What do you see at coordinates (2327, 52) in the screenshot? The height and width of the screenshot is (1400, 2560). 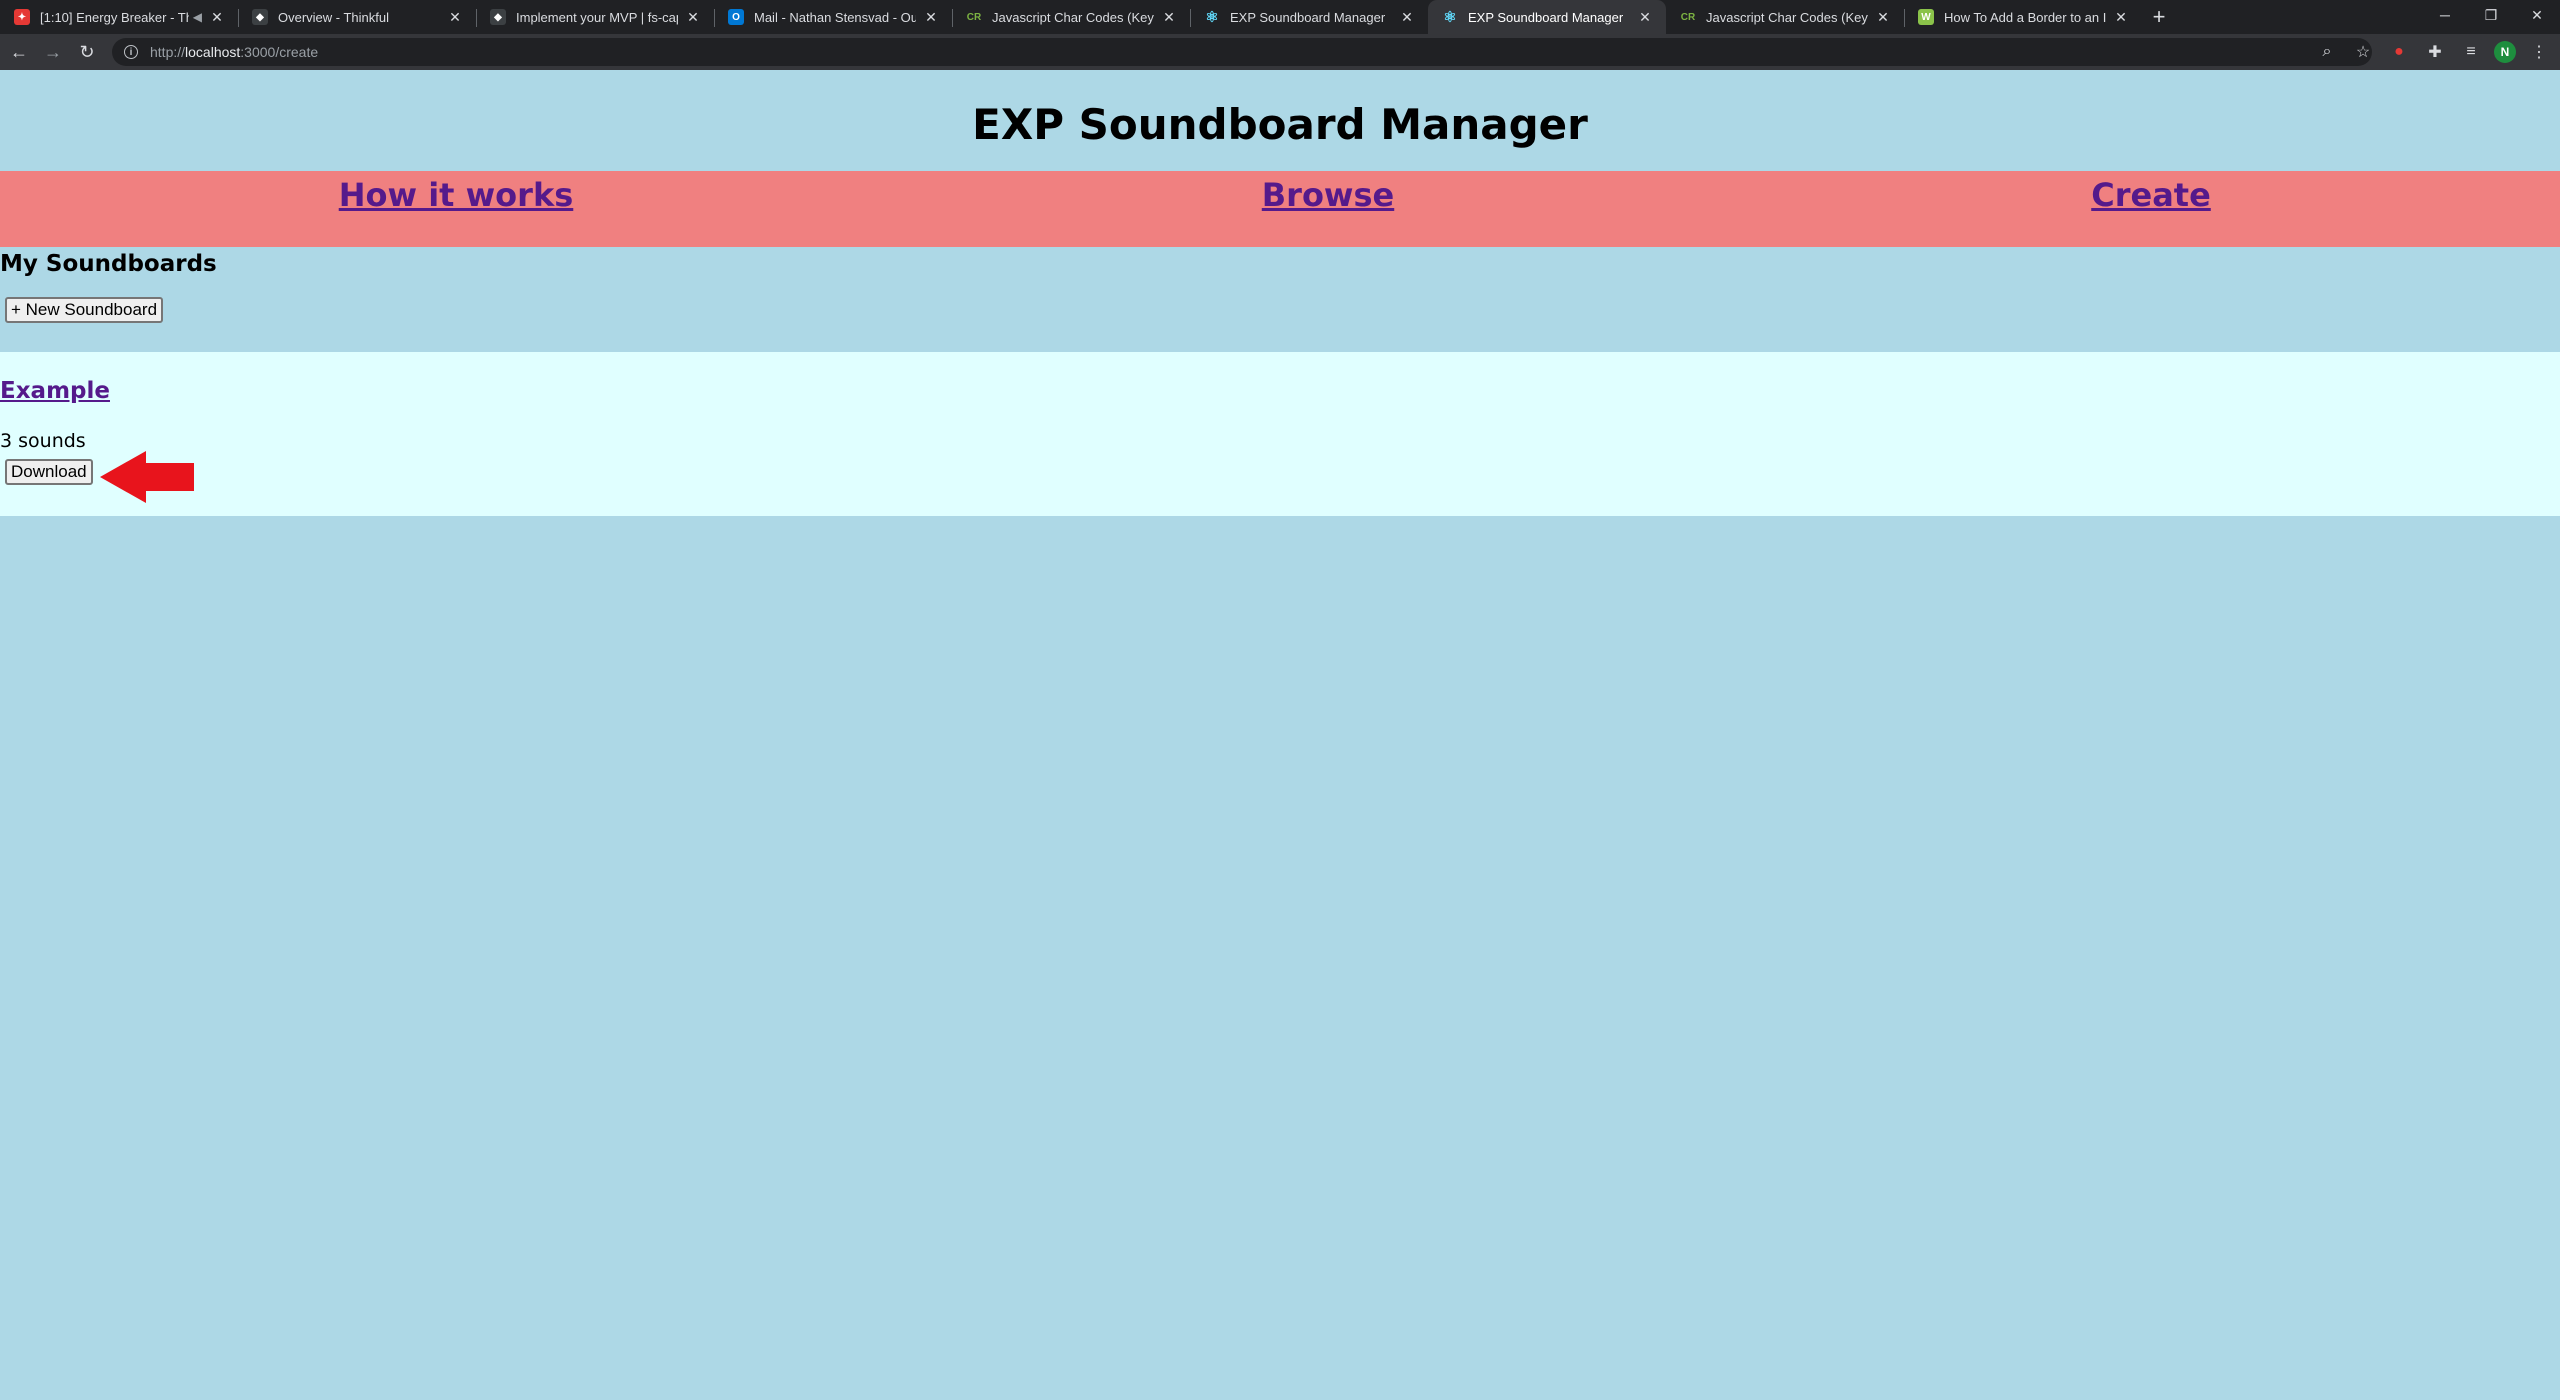 I see `zoom-icon: ⌕` at bounding box center [2327, 52].